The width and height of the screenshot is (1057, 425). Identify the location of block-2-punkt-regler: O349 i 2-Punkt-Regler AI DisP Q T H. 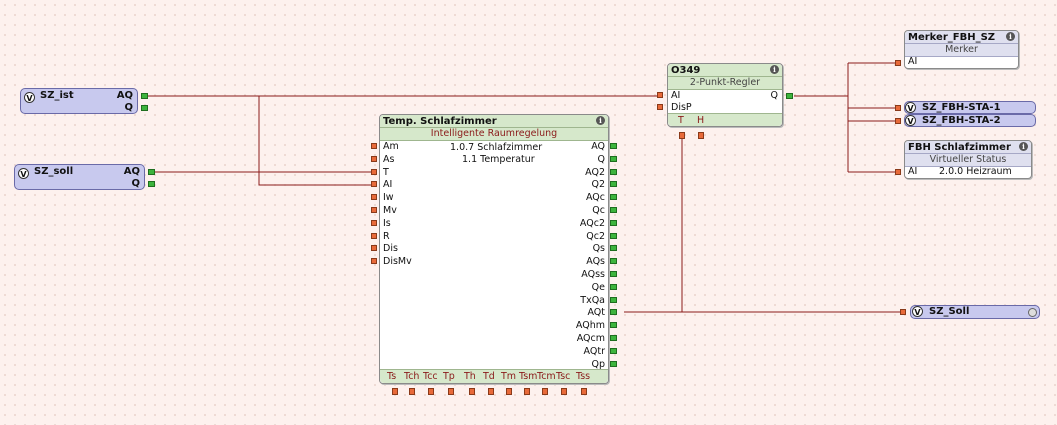
(725, 95).